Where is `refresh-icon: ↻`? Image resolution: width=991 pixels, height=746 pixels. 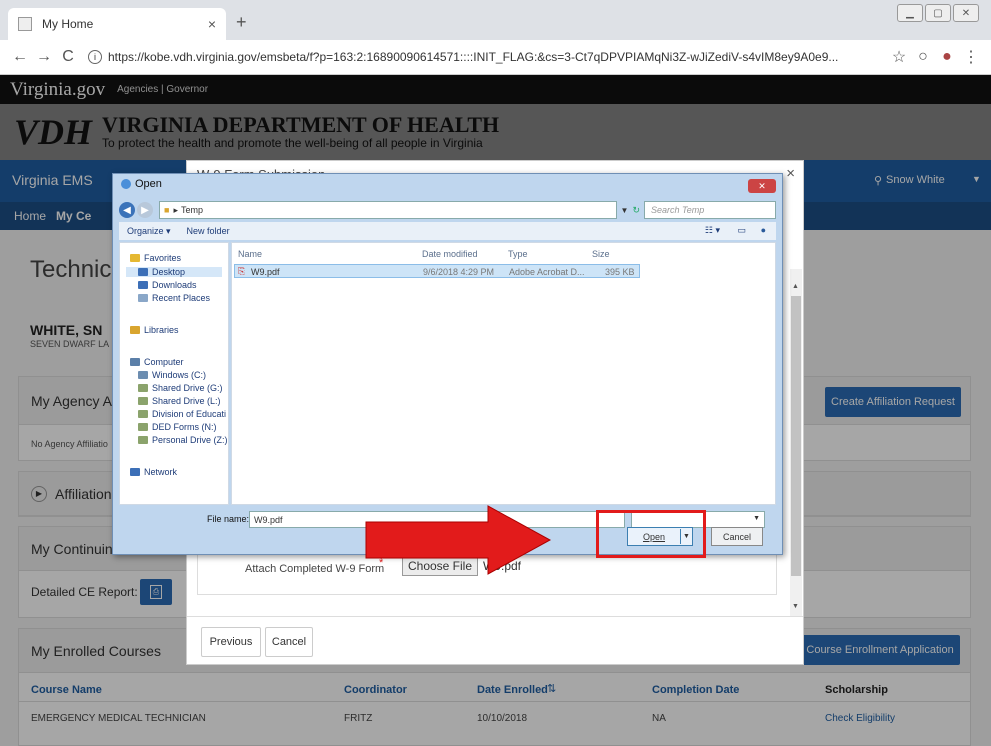
refresh-icon: ↻ is located at coordinates (636, 210).